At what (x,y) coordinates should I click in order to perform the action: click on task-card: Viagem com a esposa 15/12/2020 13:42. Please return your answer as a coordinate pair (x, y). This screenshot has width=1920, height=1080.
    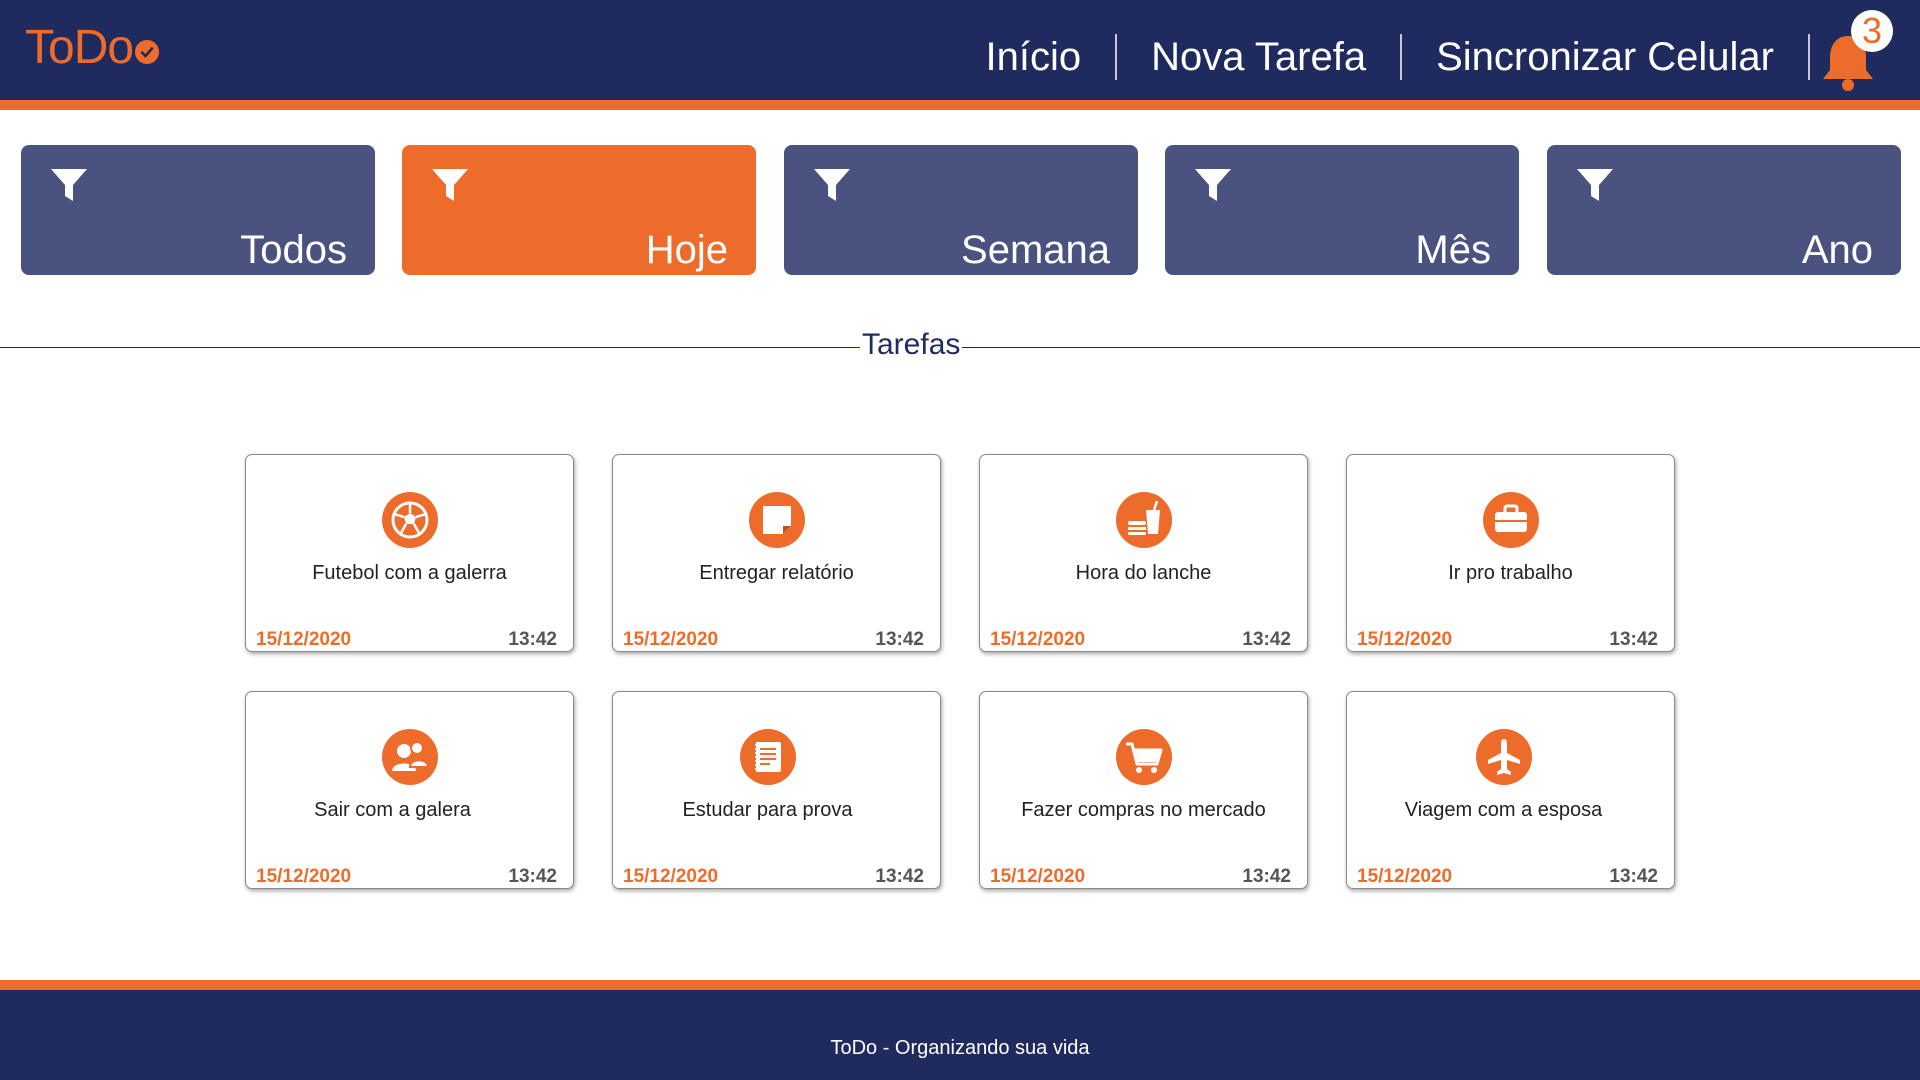
    Looking at the image, I should click on (1510, 790).